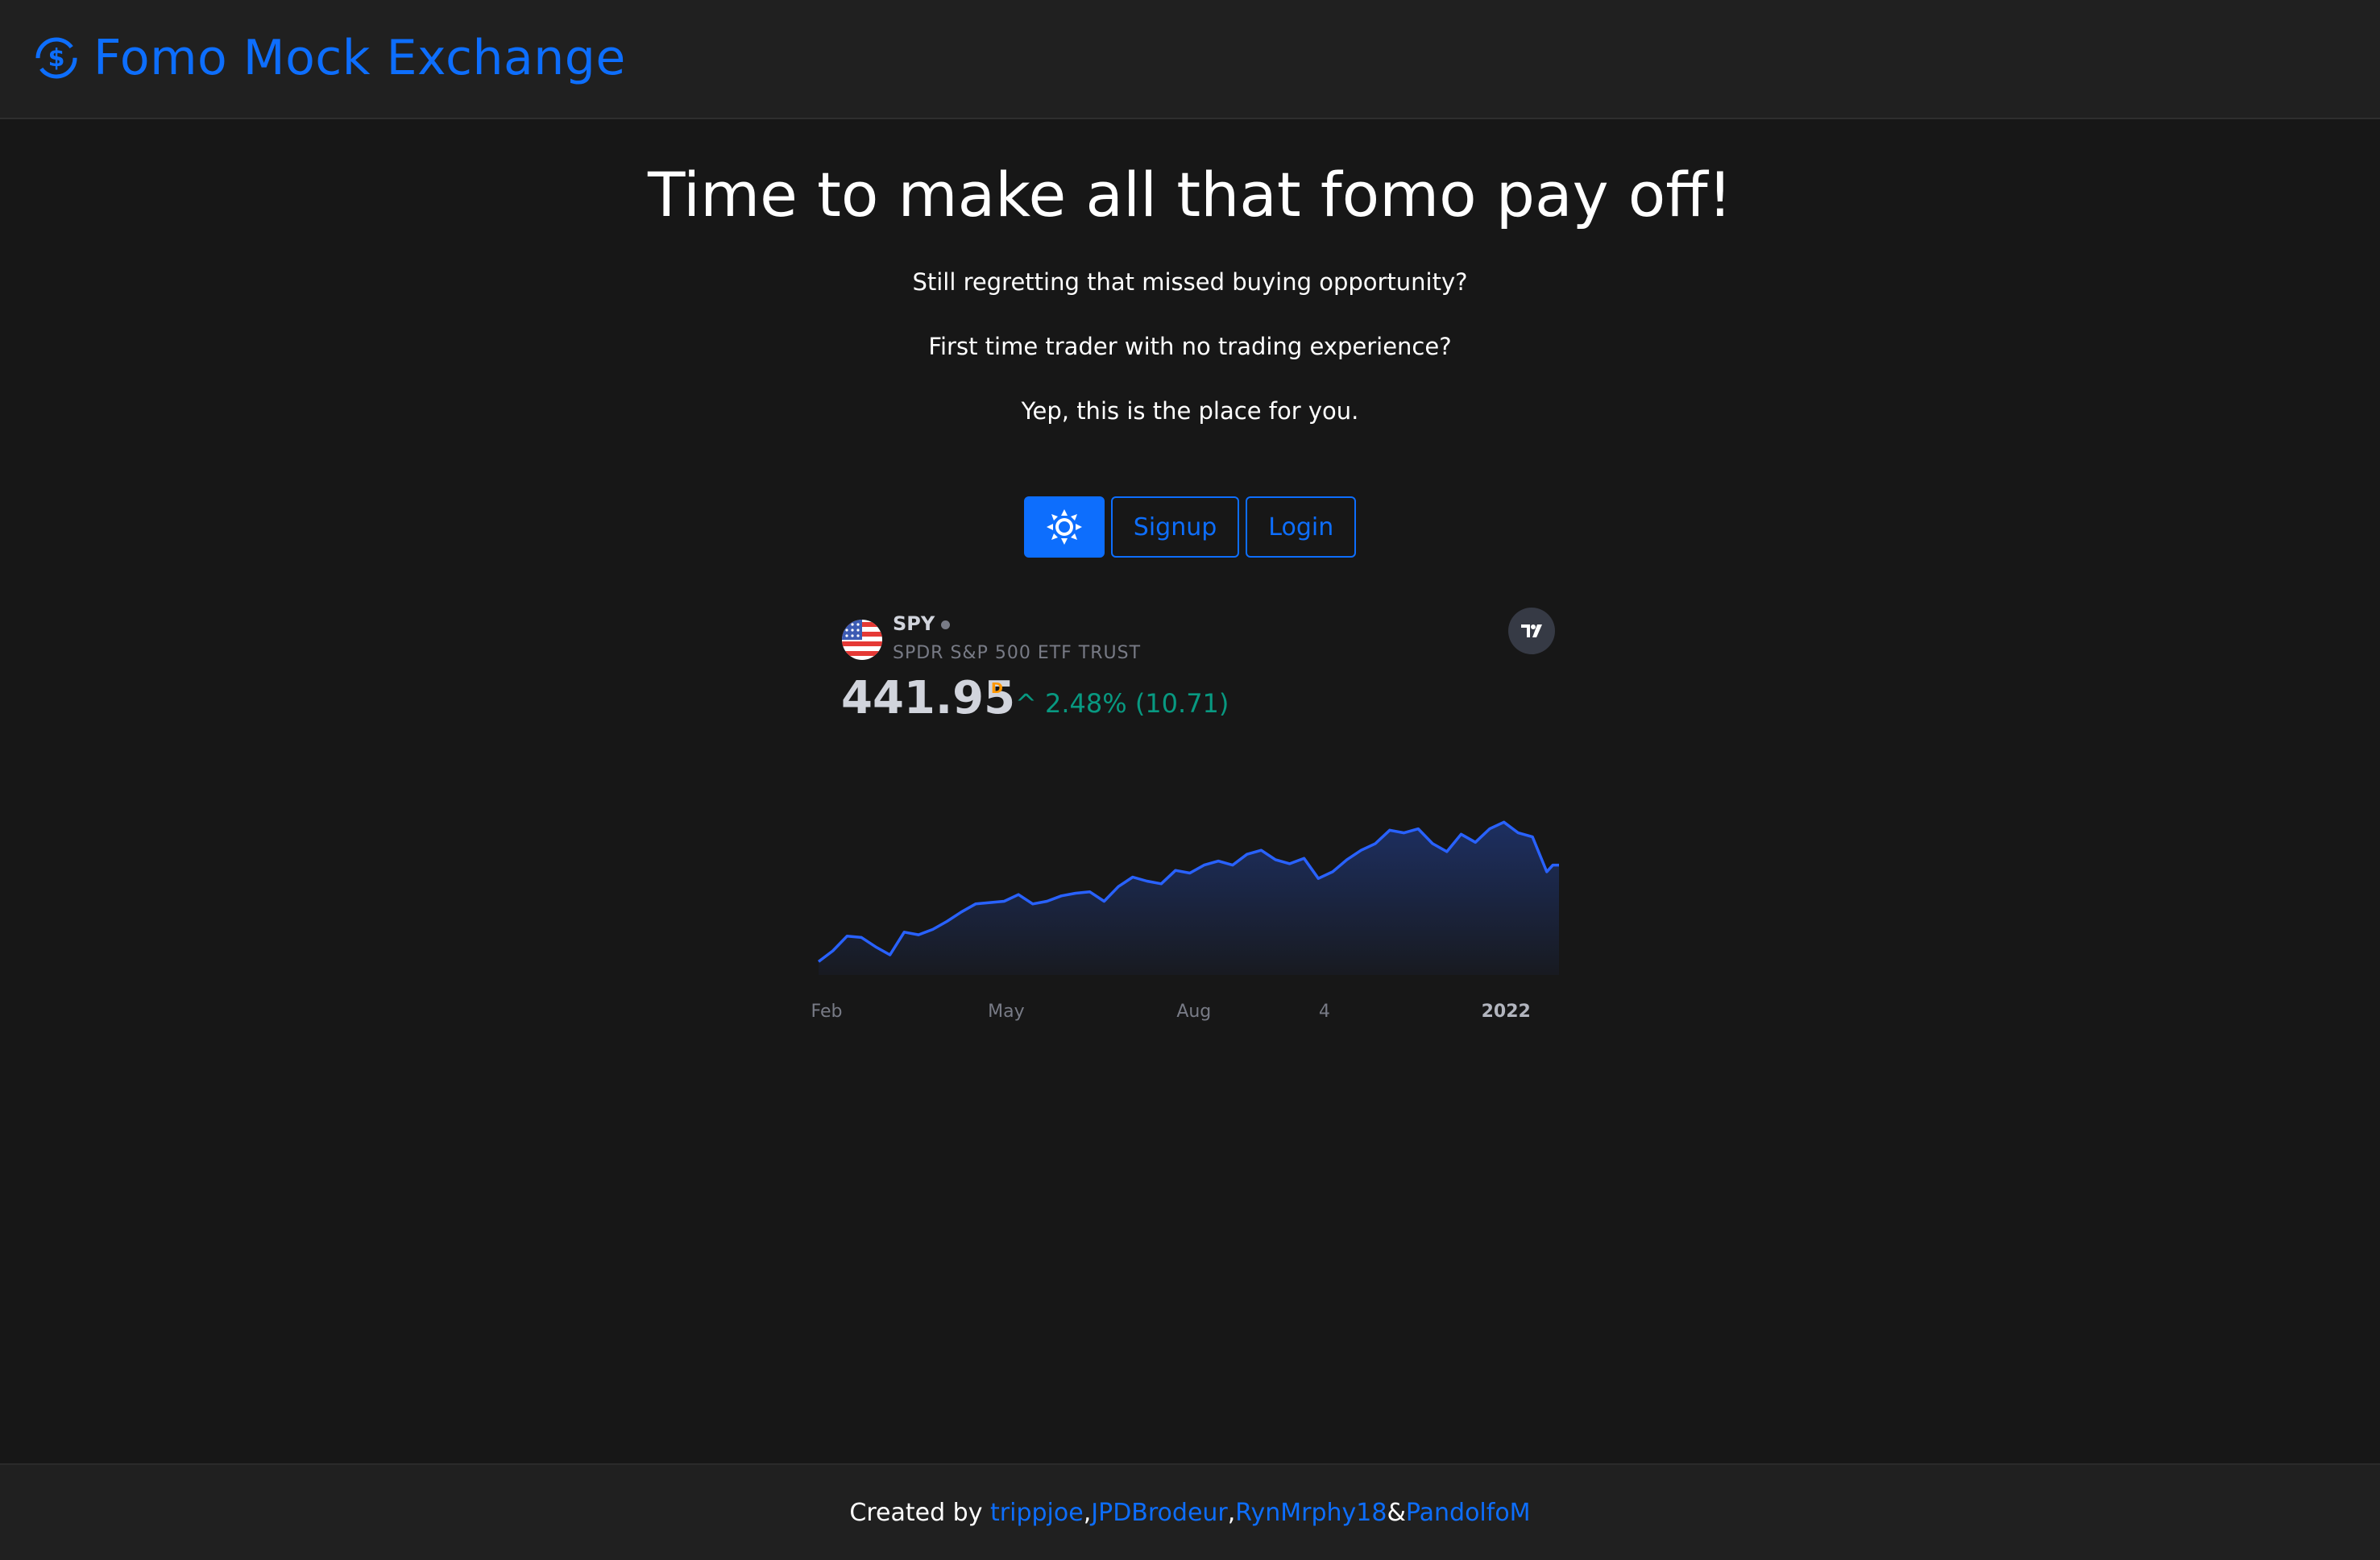  Describe the element at coordinates (359, 58) in the screenshot. I see `brand-title: Fomo Mock Exchange` at that location.